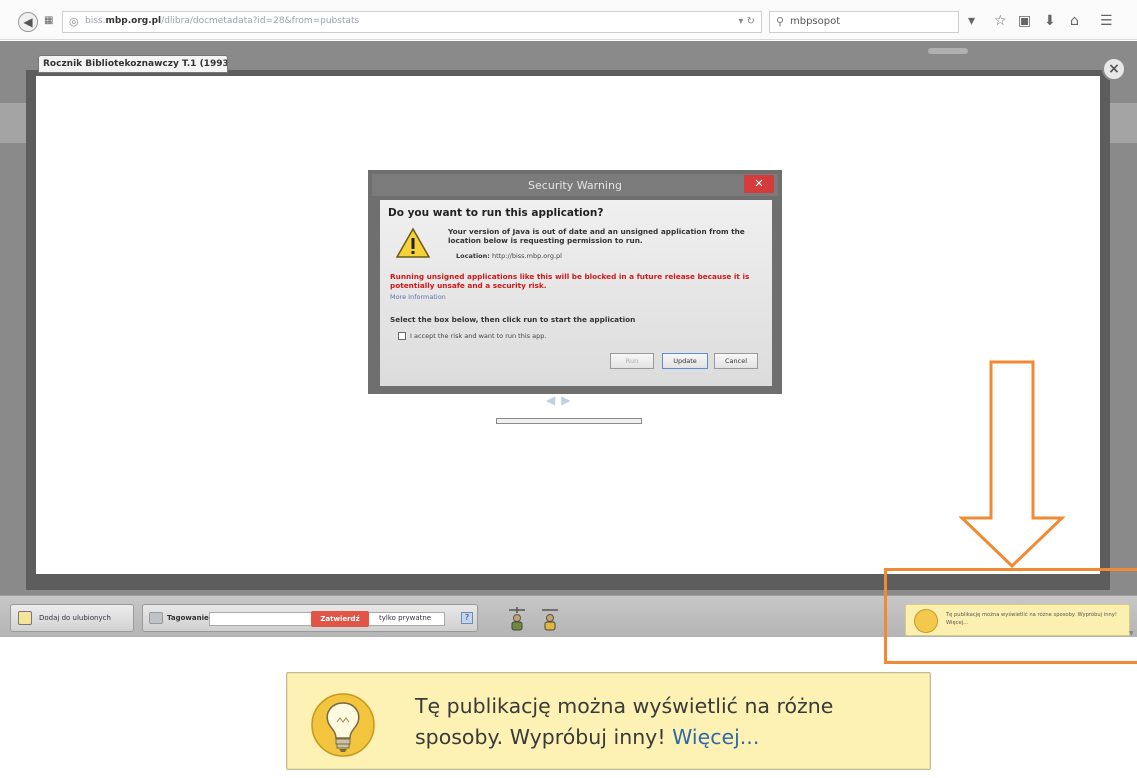 The image size is (1137, 778). I want to click on dialog-close-button: ✕, so click(759, 184).